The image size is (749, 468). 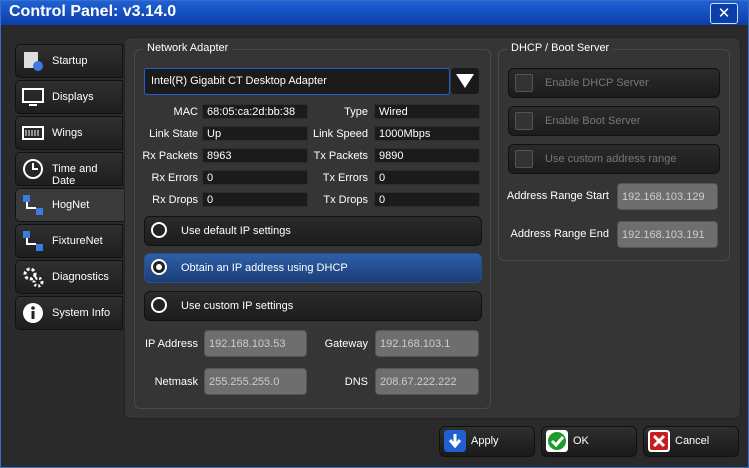 I want to click on group-title: DHCP / Boot Server, so click(x=560, y=48).